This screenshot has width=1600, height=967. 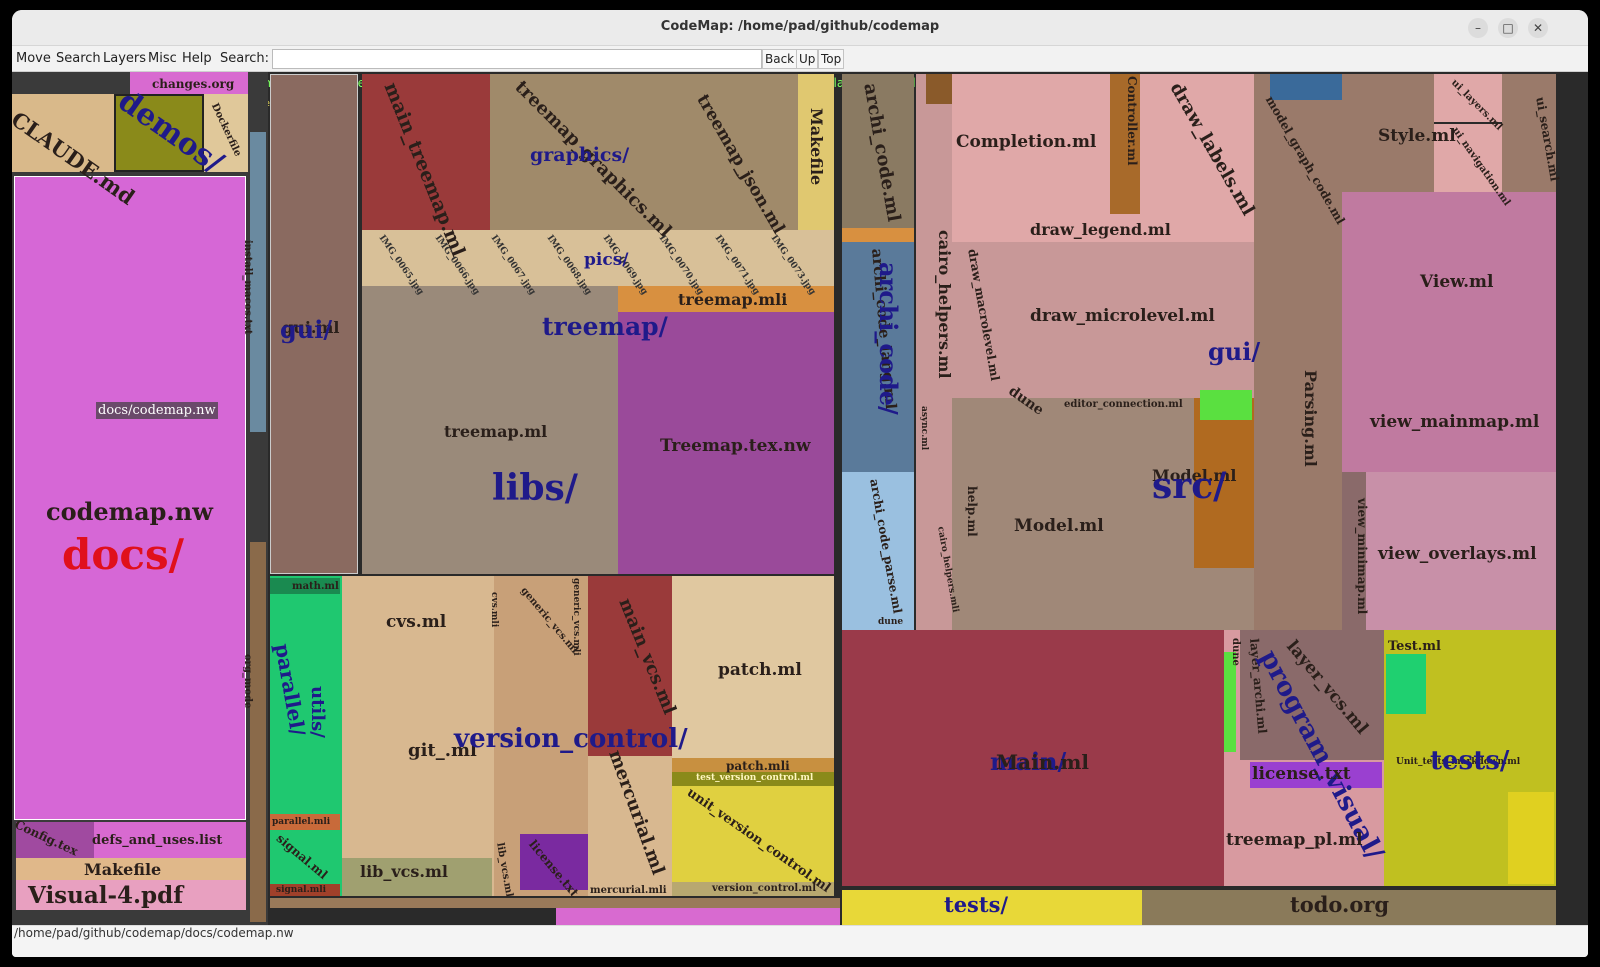 What do you see at coordinates (162, 58) in the screenshot?
I see `menu-misc: Misc` at bounding box center [162, 58].